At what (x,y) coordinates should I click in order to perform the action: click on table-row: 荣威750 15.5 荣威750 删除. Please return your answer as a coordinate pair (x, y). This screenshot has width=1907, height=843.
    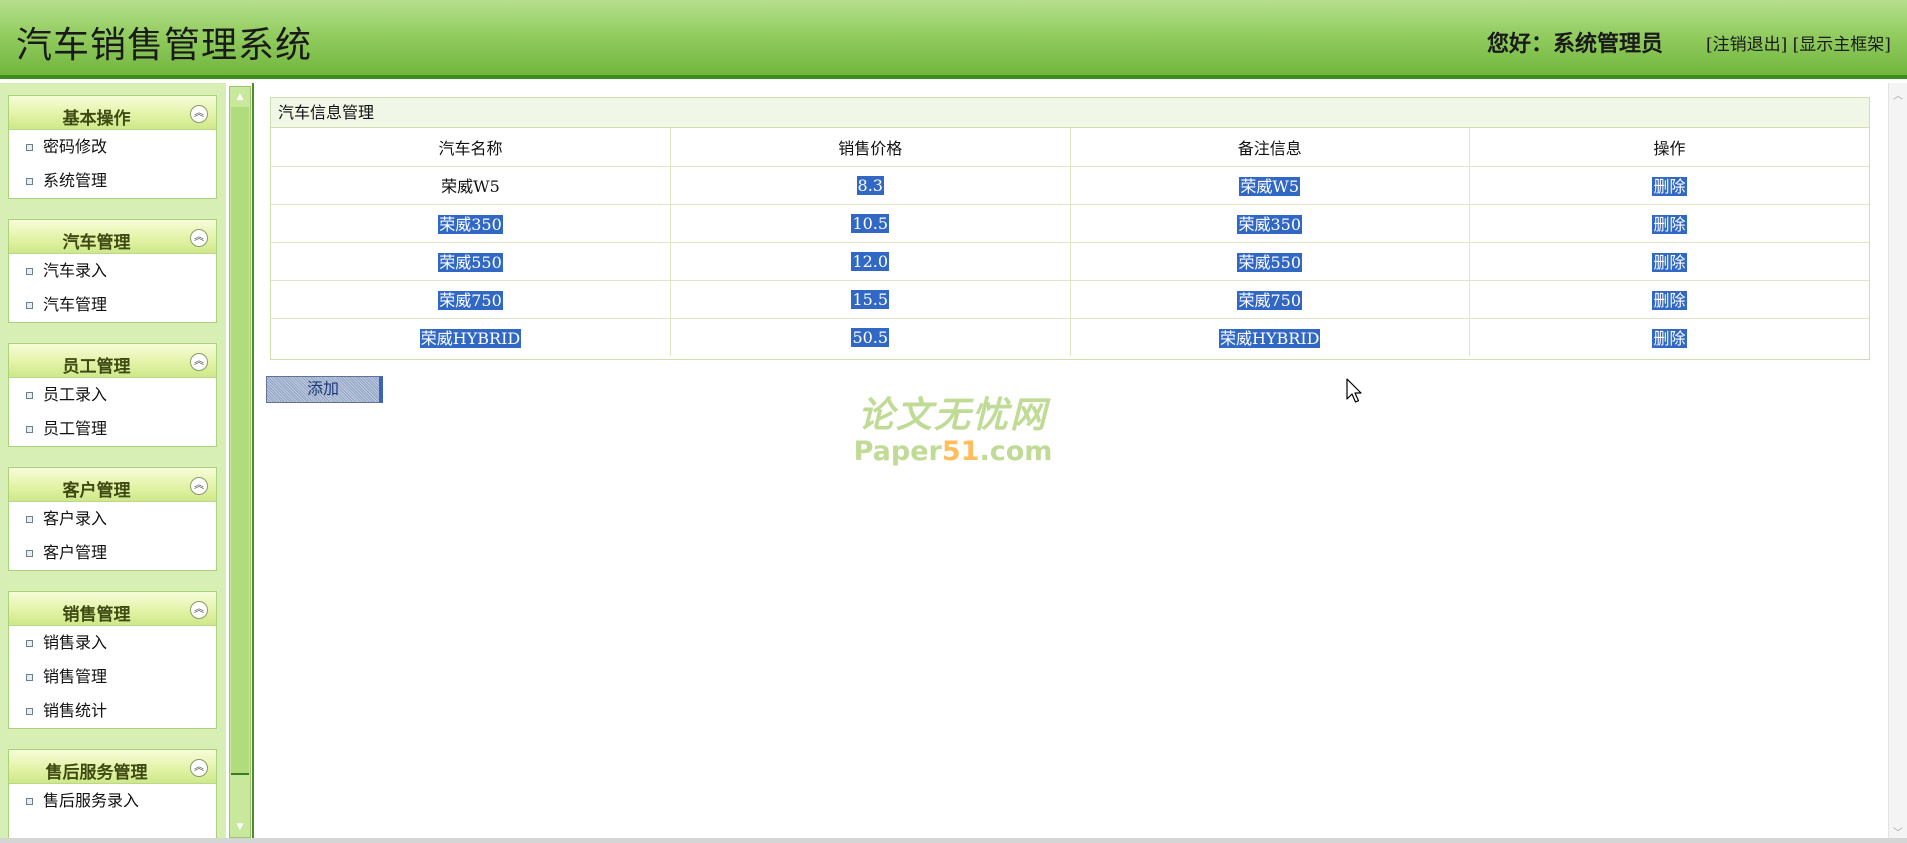
    Looking at the image, I should click on (1070, 299).